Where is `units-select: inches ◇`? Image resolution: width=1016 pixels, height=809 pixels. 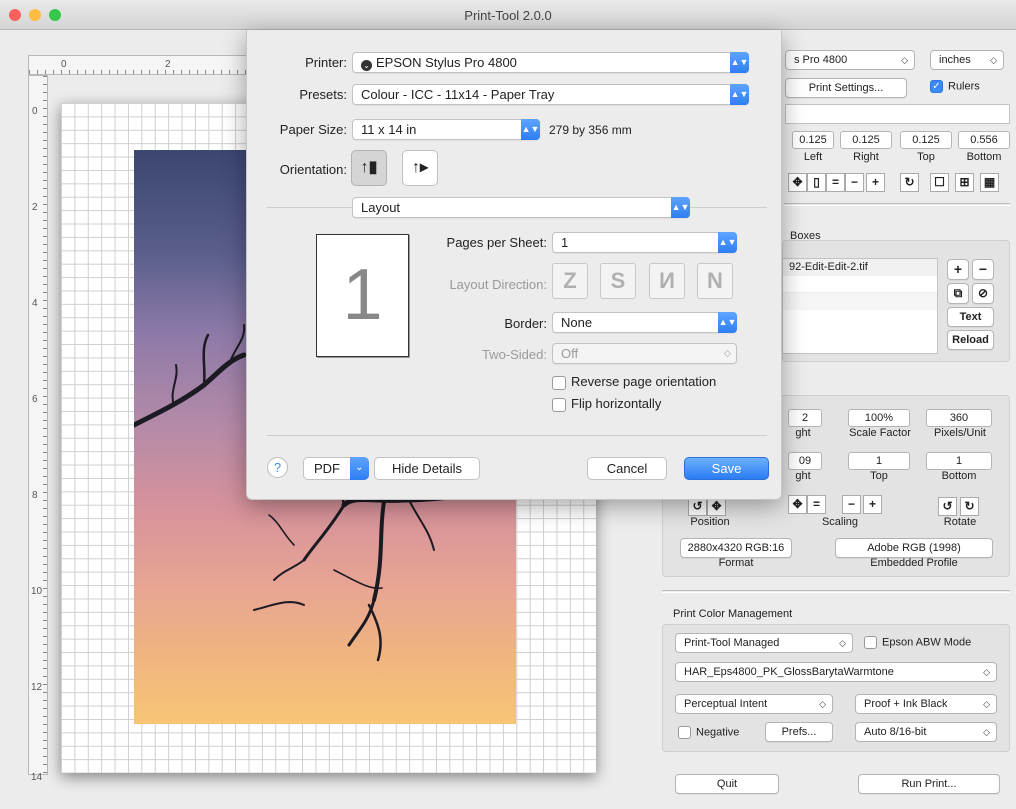
units-select: inches ◇ is located at coordinates (967, 60).